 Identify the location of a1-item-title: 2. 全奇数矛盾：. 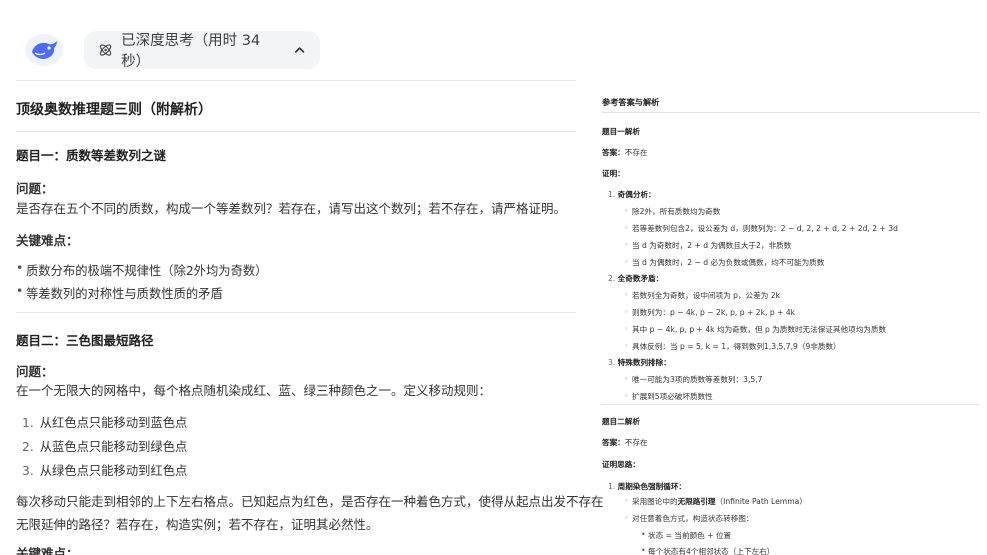
(636, 278).